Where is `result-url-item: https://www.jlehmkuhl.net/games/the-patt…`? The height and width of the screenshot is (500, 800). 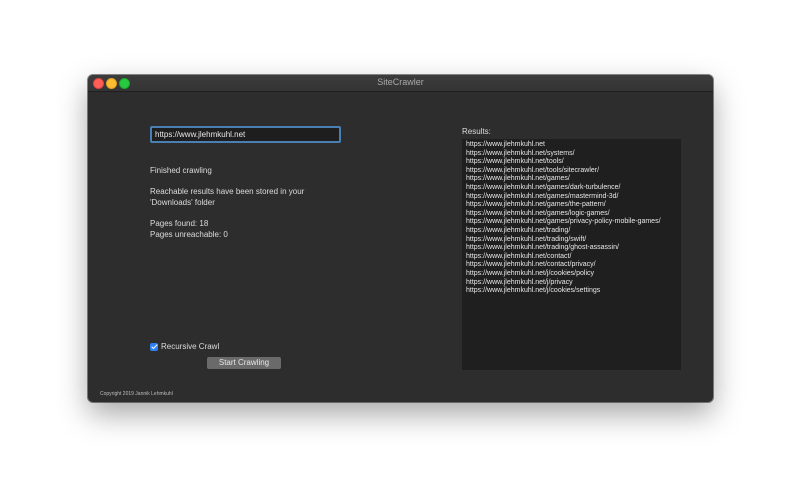 result-url-item: https://www.jlehmkuhl.net/games/the-patt… is located at coordinates (536, 205).